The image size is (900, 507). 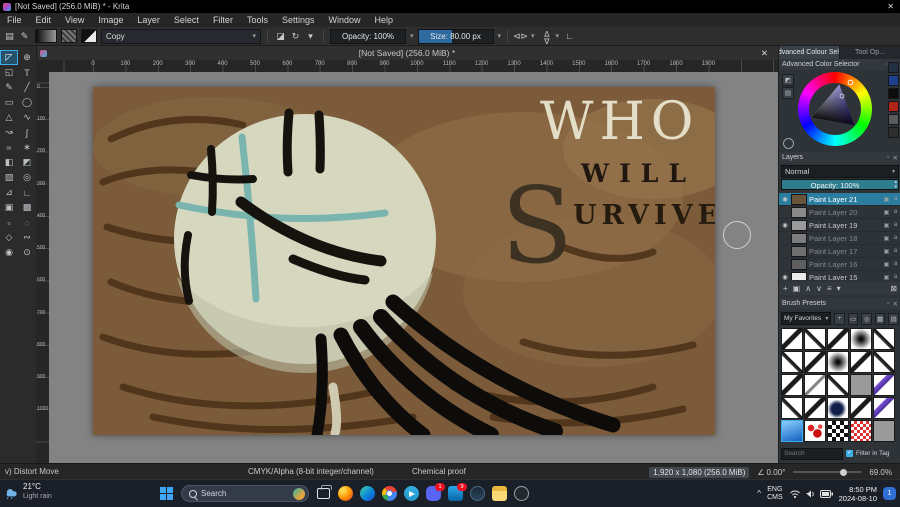 I want to click on tool-smart-patch: ▩, so click(x=27, y=207).